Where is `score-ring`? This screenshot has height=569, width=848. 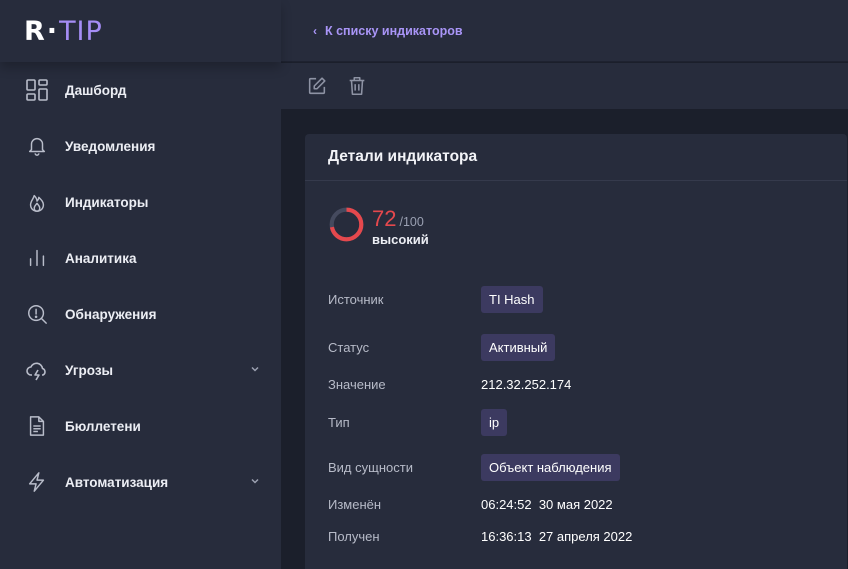 score-ring is located at coordinates (346, 224).